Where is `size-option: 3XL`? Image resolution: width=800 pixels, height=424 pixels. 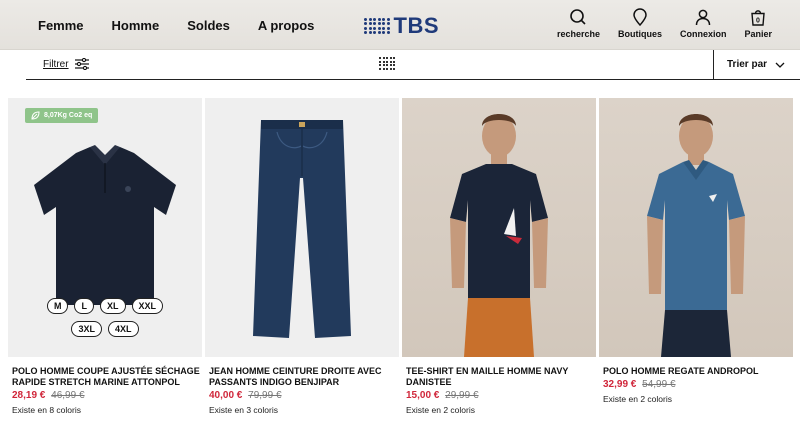 size-option: 3XL is located at coordinates (86, 329).